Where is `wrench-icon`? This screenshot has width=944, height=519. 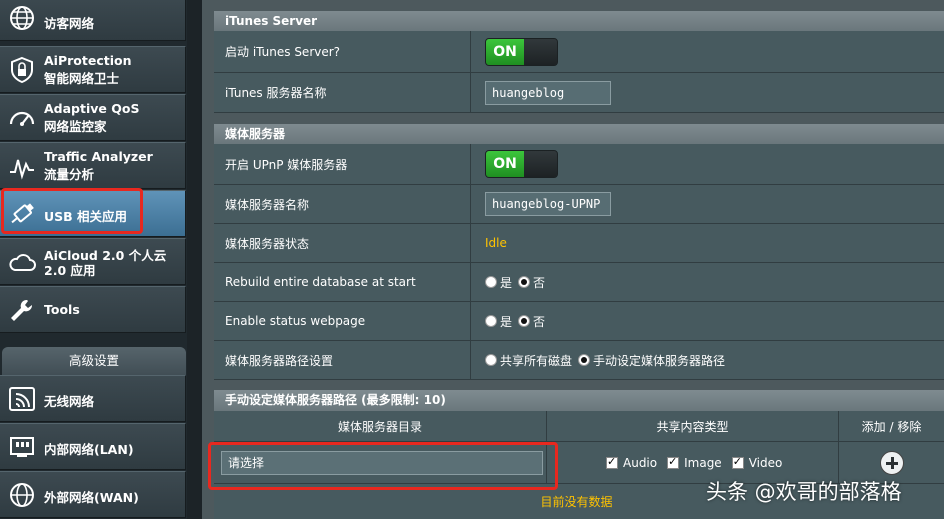 wrench-icon is located at coordinates (22, 310).